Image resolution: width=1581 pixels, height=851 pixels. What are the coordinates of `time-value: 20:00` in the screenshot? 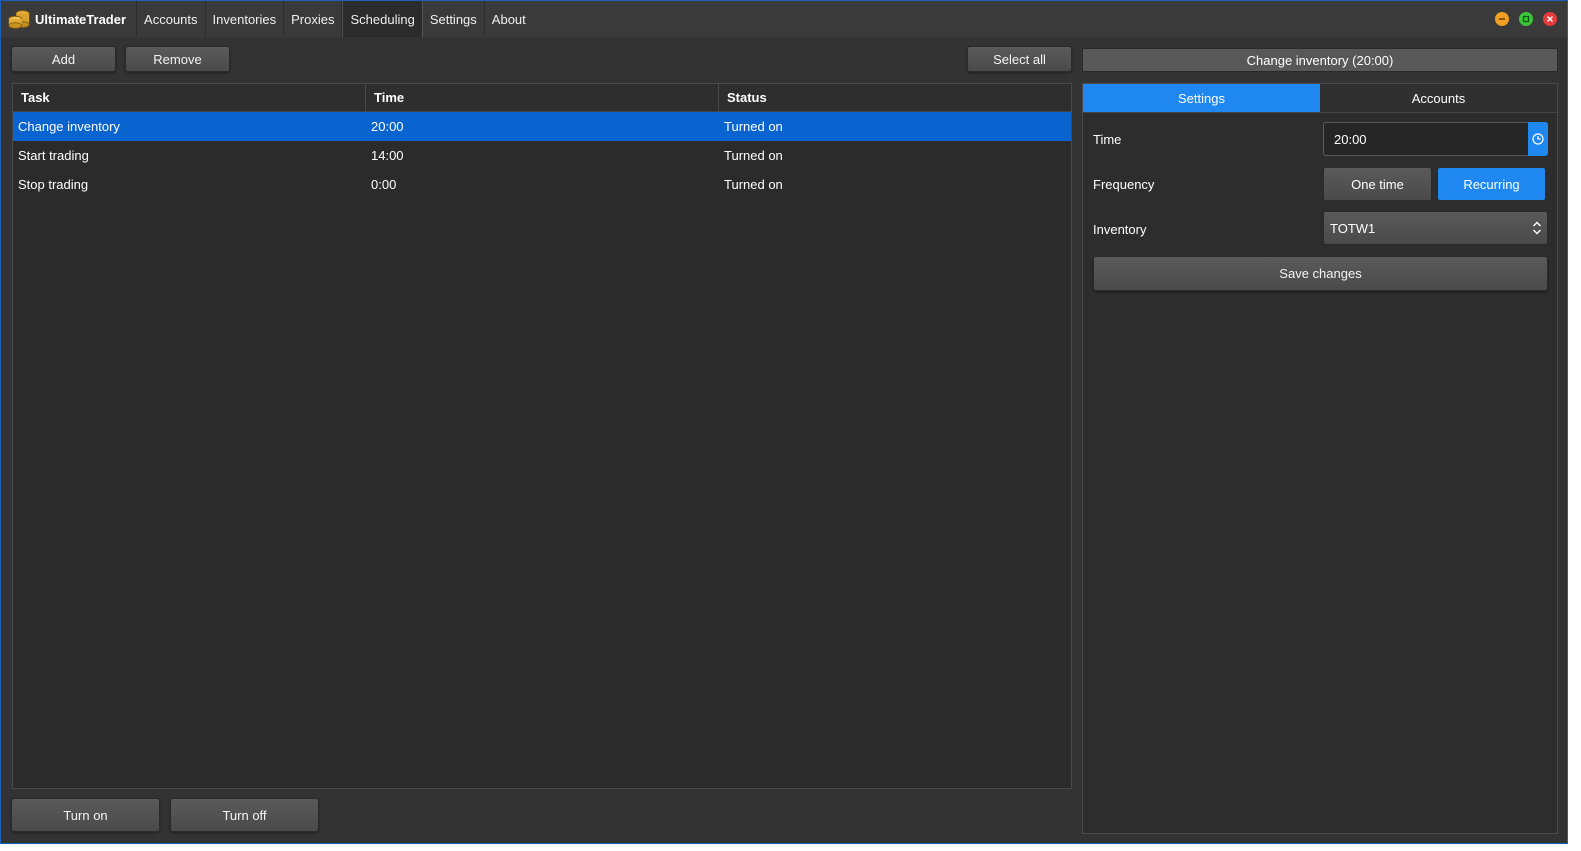 It's located at (1350, 139).